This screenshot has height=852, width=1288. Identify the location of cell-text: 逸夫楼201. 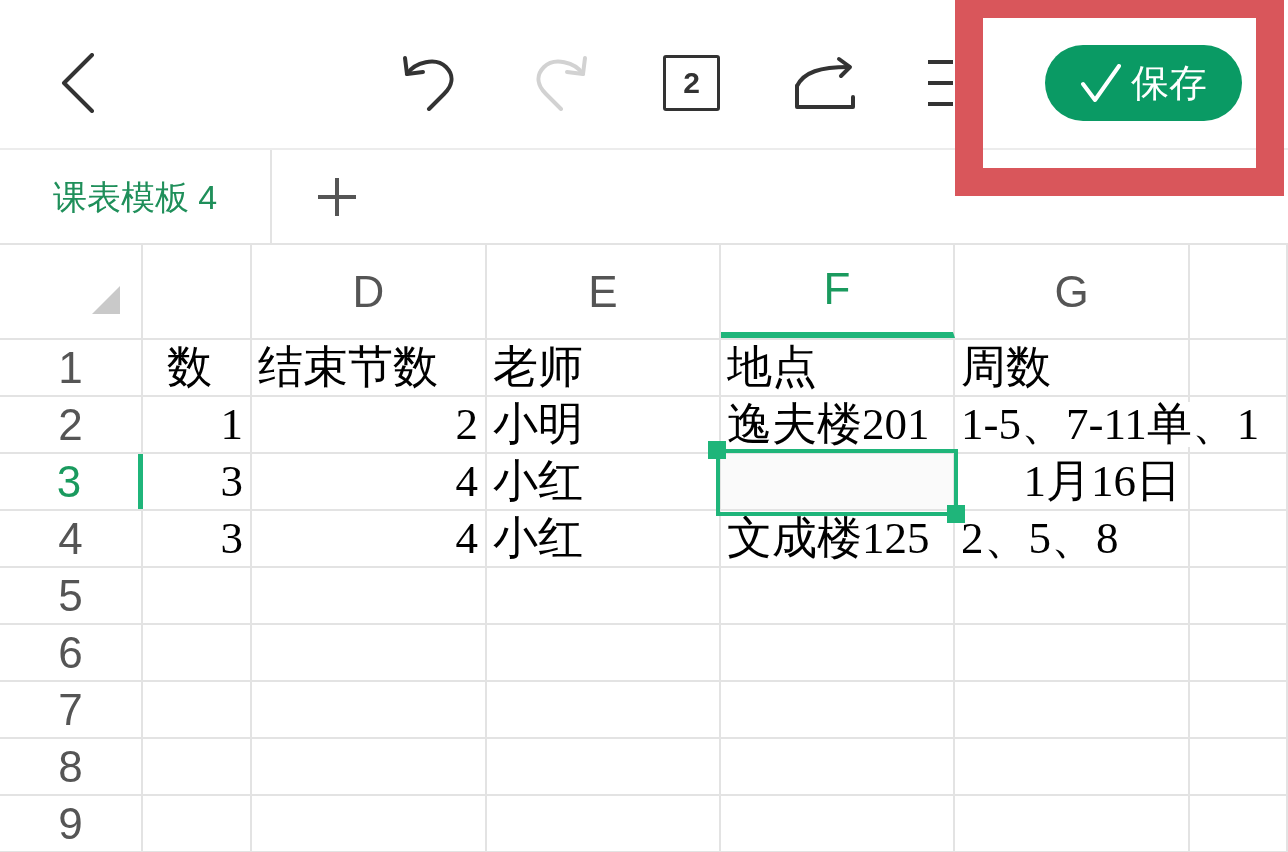
(828, 424).